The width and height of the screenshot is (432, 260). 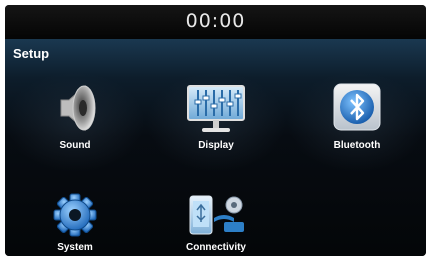 What do you see at coordinates (357, 107) in the screenshot?
I see `bluetooth-icon` at bounding box center [357, 107].